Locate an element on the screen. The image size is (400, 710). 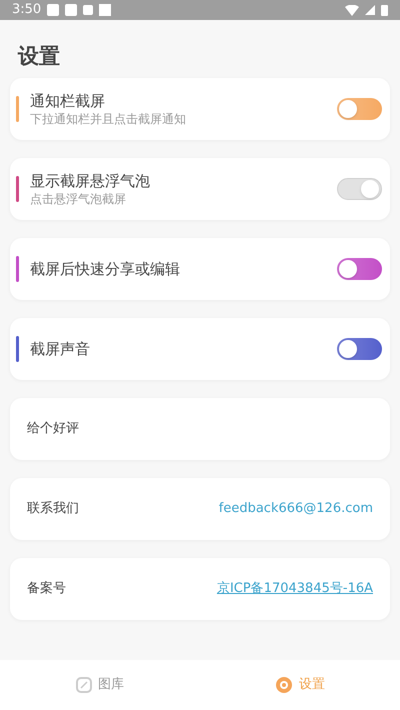
link-label: 联系我们 is located at coordinates (53, 509).